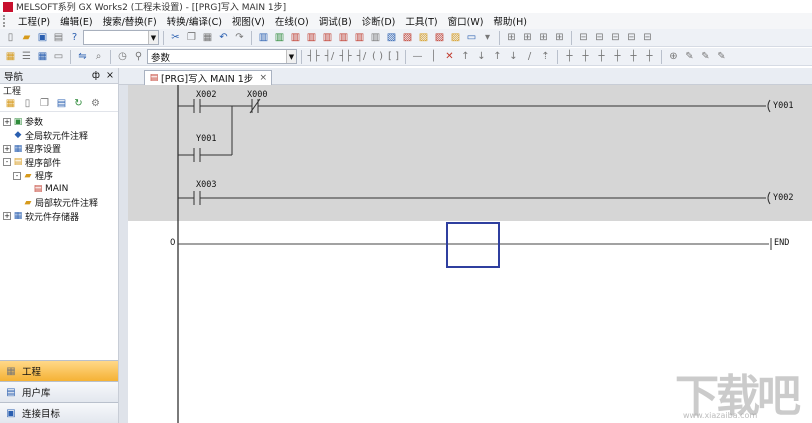 This screenshot has width=812, height=423. Describe the element at coordinates (466, 21) in the screenshot. I see `menu-window: 窗口(W)` at that location.